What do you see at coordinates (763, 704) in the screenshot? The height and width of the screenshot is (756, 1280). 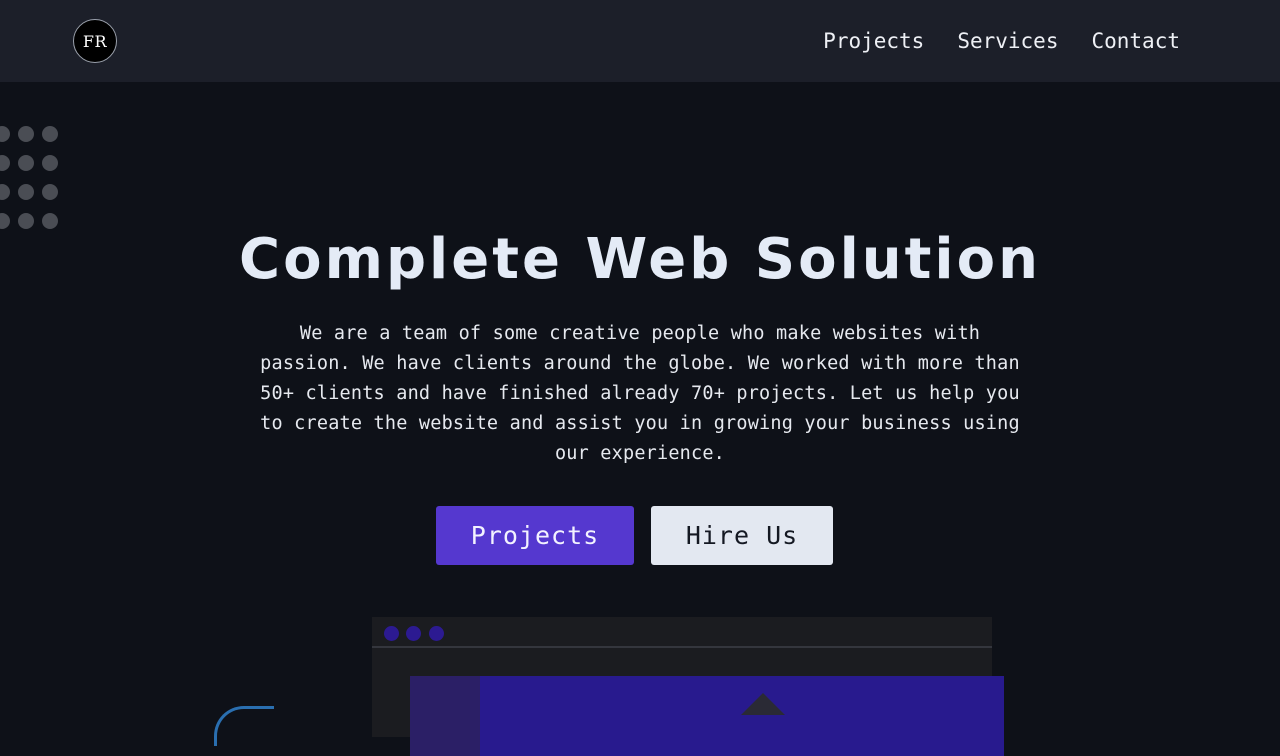 I see `mockup-triangle-shape` at bounding box center [763, 704].